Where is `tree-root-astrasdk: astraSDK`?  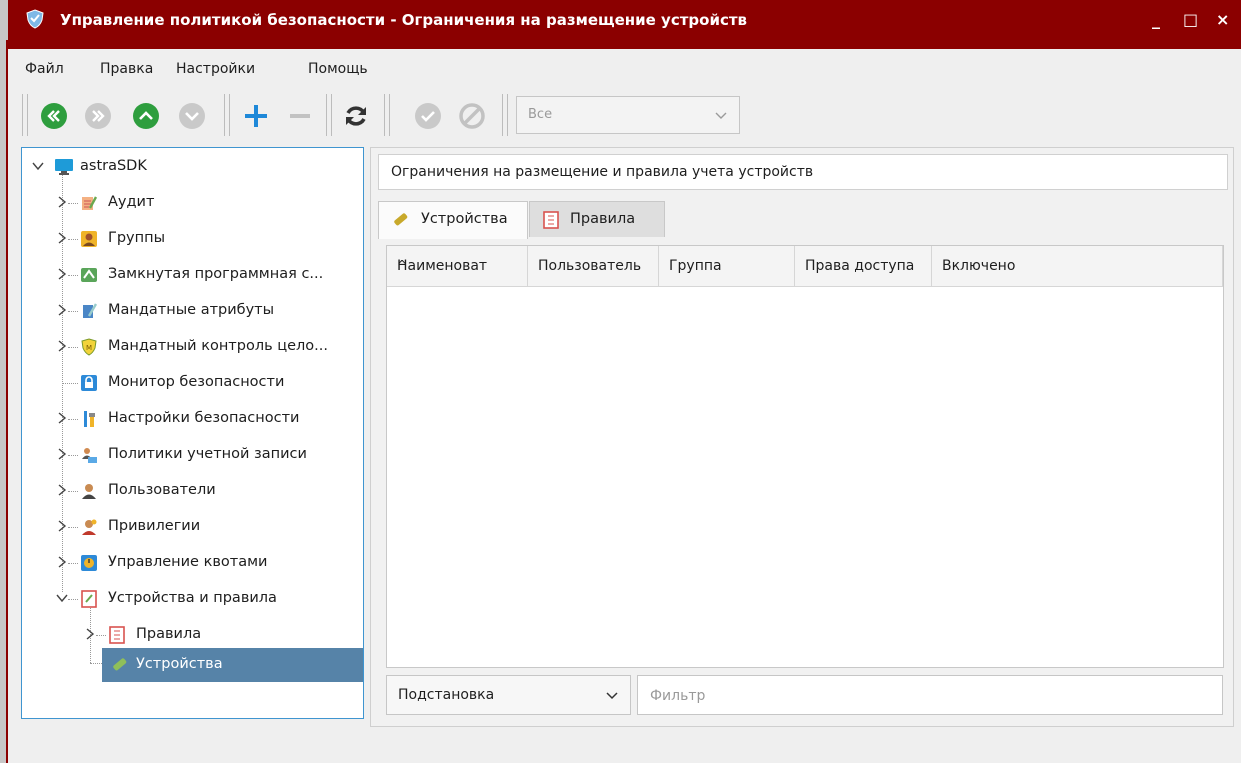 tree-root-astrasdk: astraSDK is located at coordinates (192, 167).